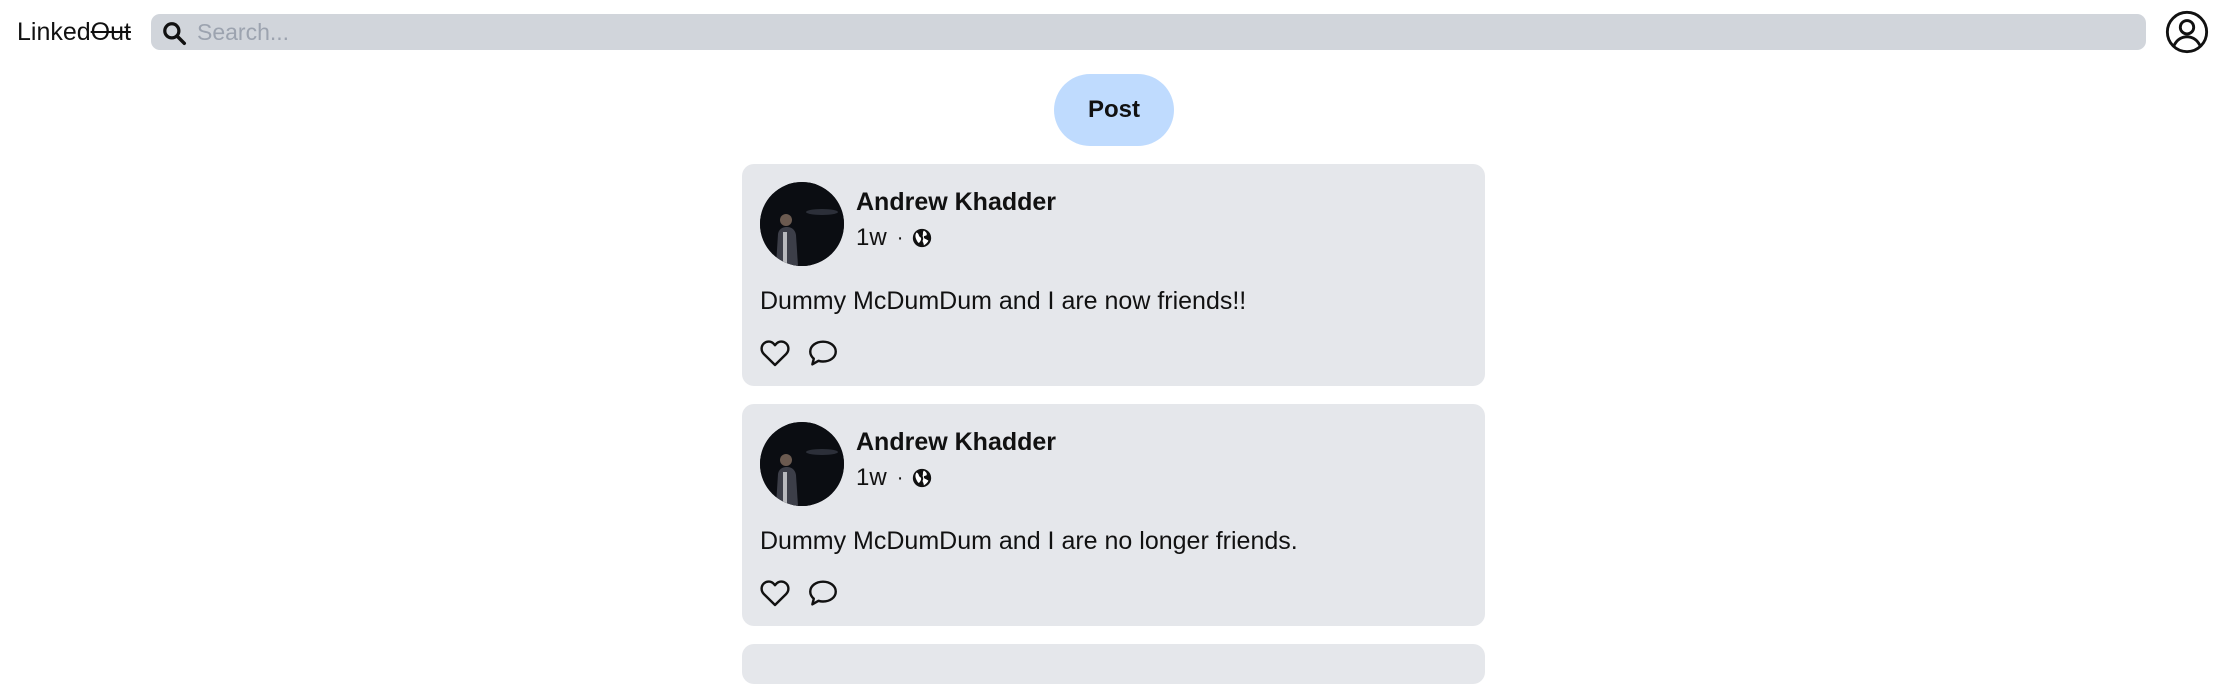 The height and width of the screenshot is (684, 2215). What do you see at coordinates (175, 34) in the screenshot?
I see `search-icon` at bounding box center [175, 34].